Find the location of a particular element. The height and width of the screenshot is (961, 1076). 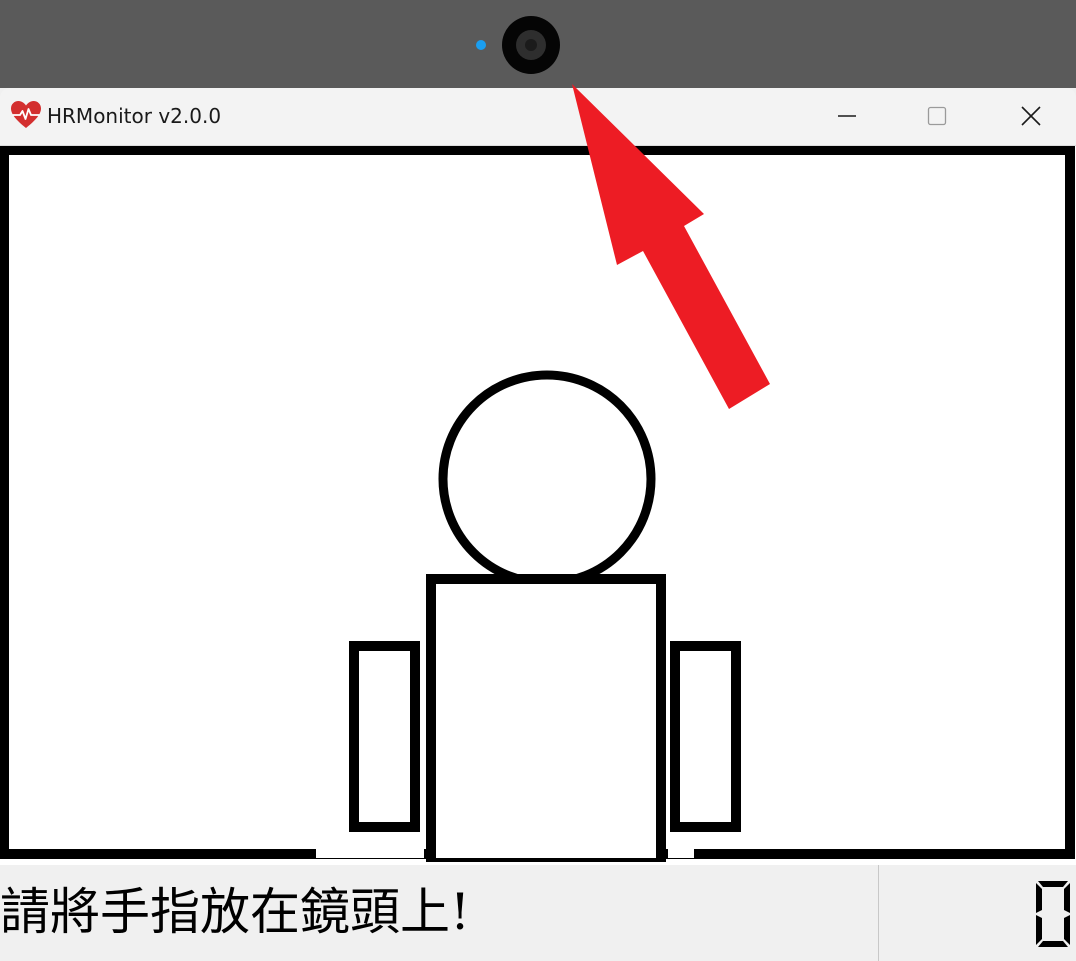

arrow-to-camera-icon is located at coordinates (671, 246).